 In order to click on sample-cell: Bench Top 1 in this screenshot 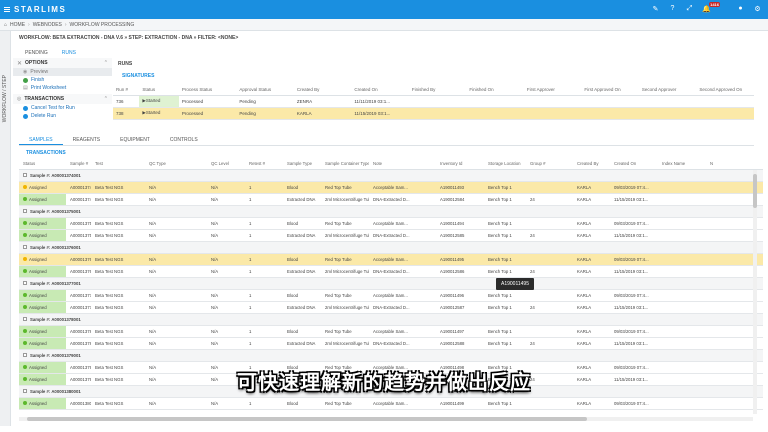, I will do `click(505, 223)`.